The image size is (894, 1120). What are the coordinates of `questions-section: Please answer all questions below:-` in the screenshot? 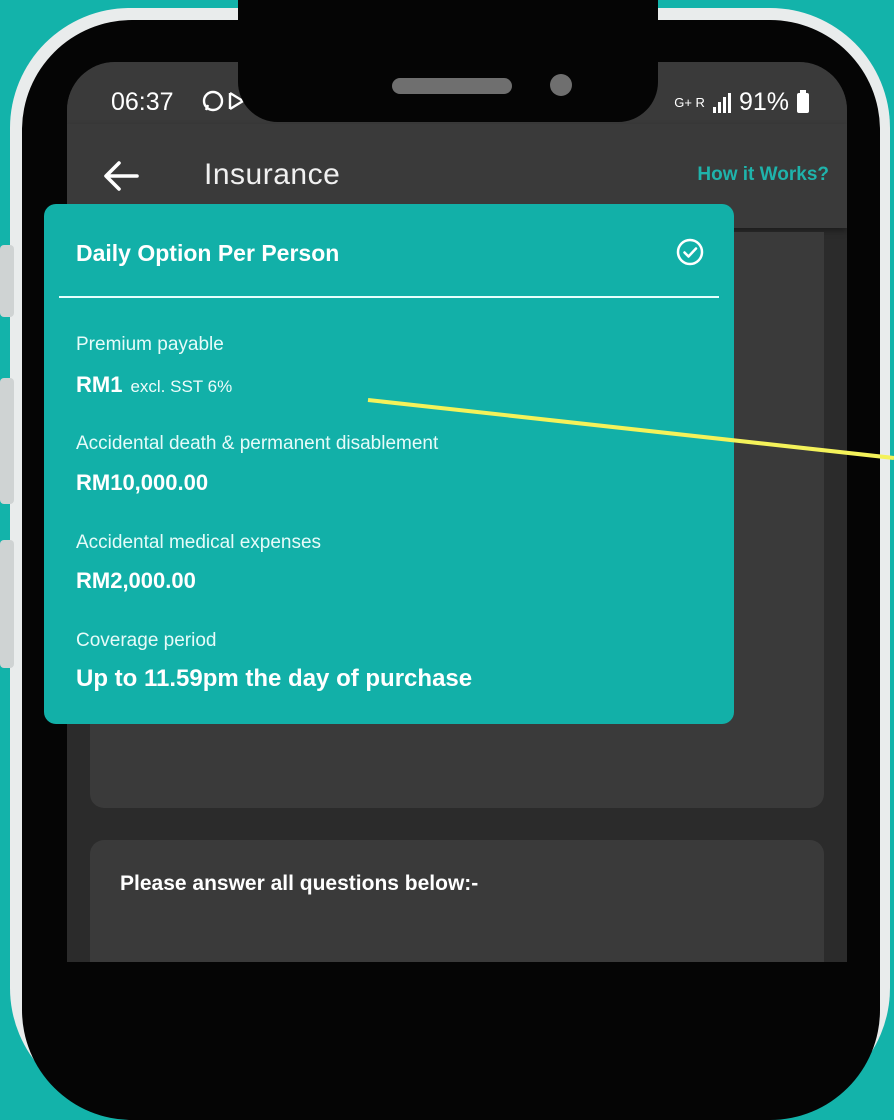 It's located at (457, 901).